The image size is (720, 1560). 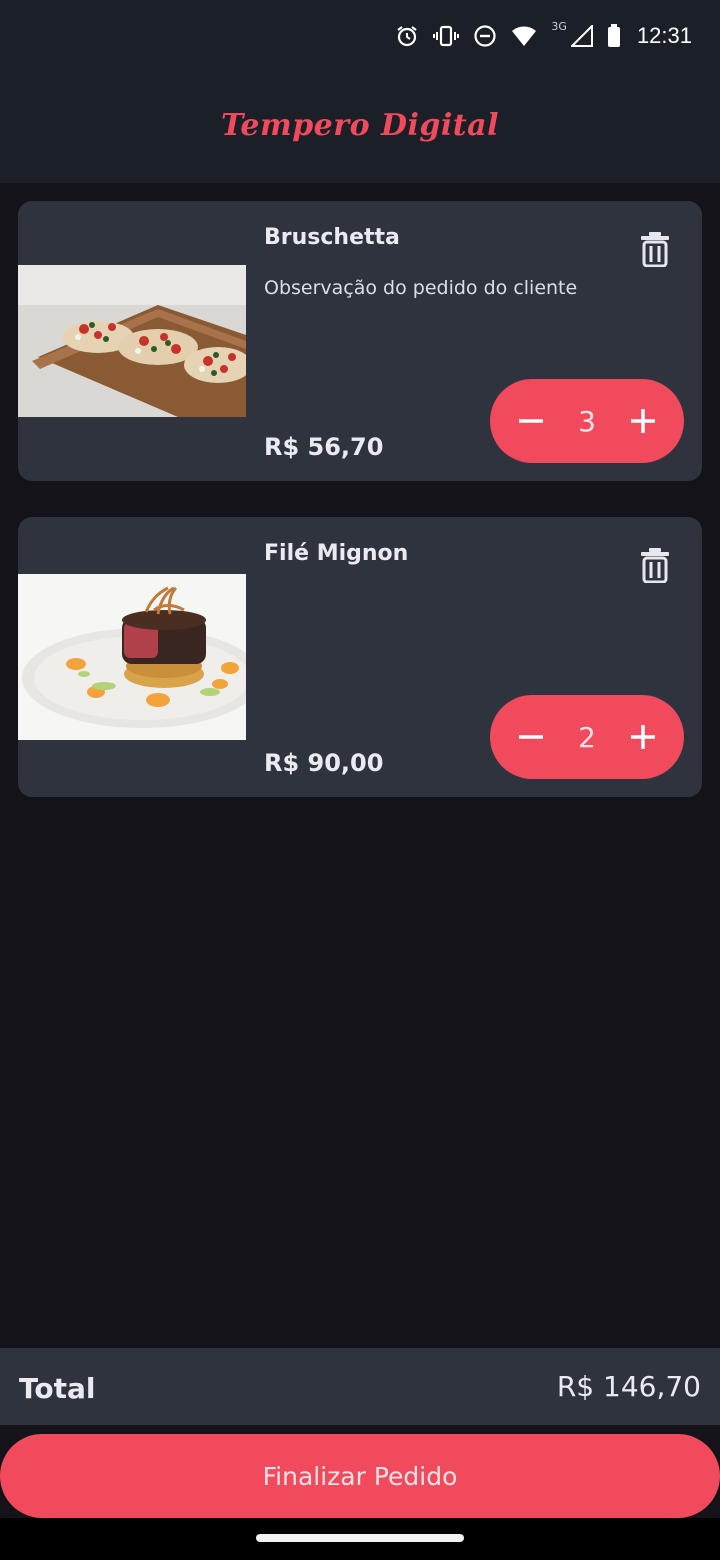 I want to click on item-name: Bruschetta, so click(x=332, y=237).